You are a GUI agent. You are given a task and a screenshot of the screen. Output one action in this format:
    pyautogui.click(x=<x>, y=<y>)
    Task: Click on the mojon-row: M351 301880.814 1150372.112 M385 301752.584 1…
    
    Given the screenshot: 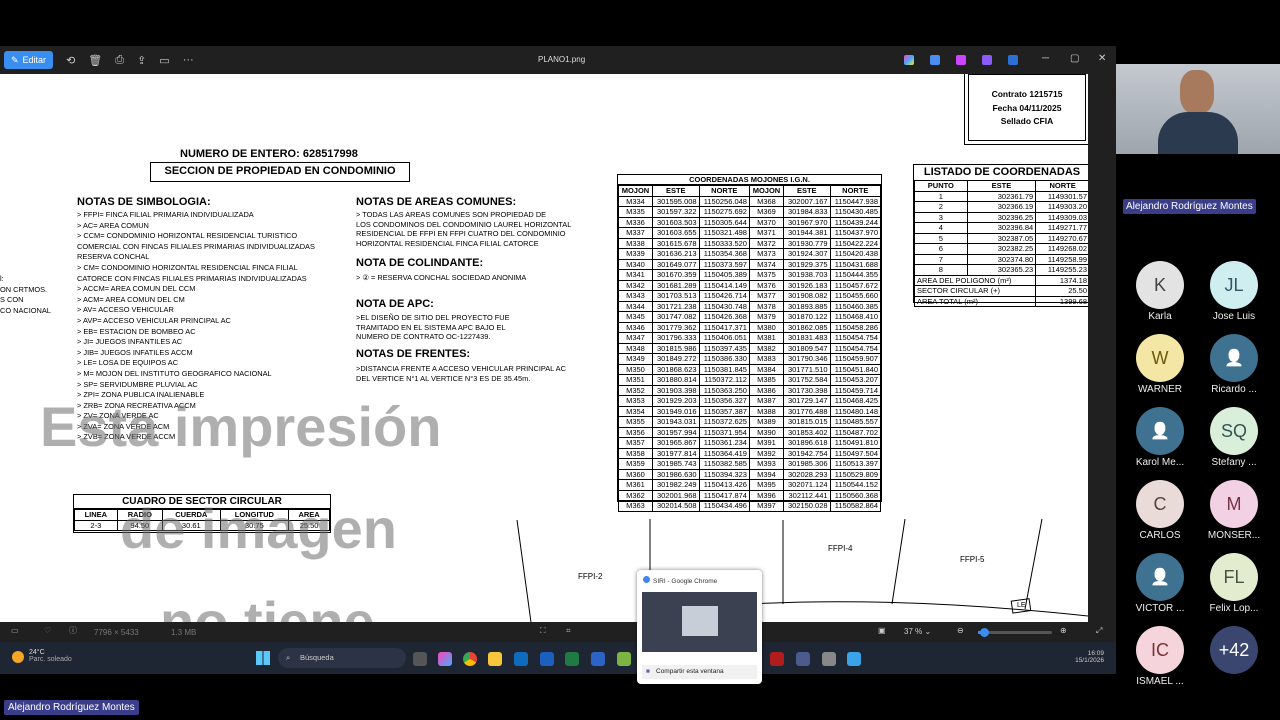 What is the action you would take?
    pyautogui.click(x=750, y=380)
    